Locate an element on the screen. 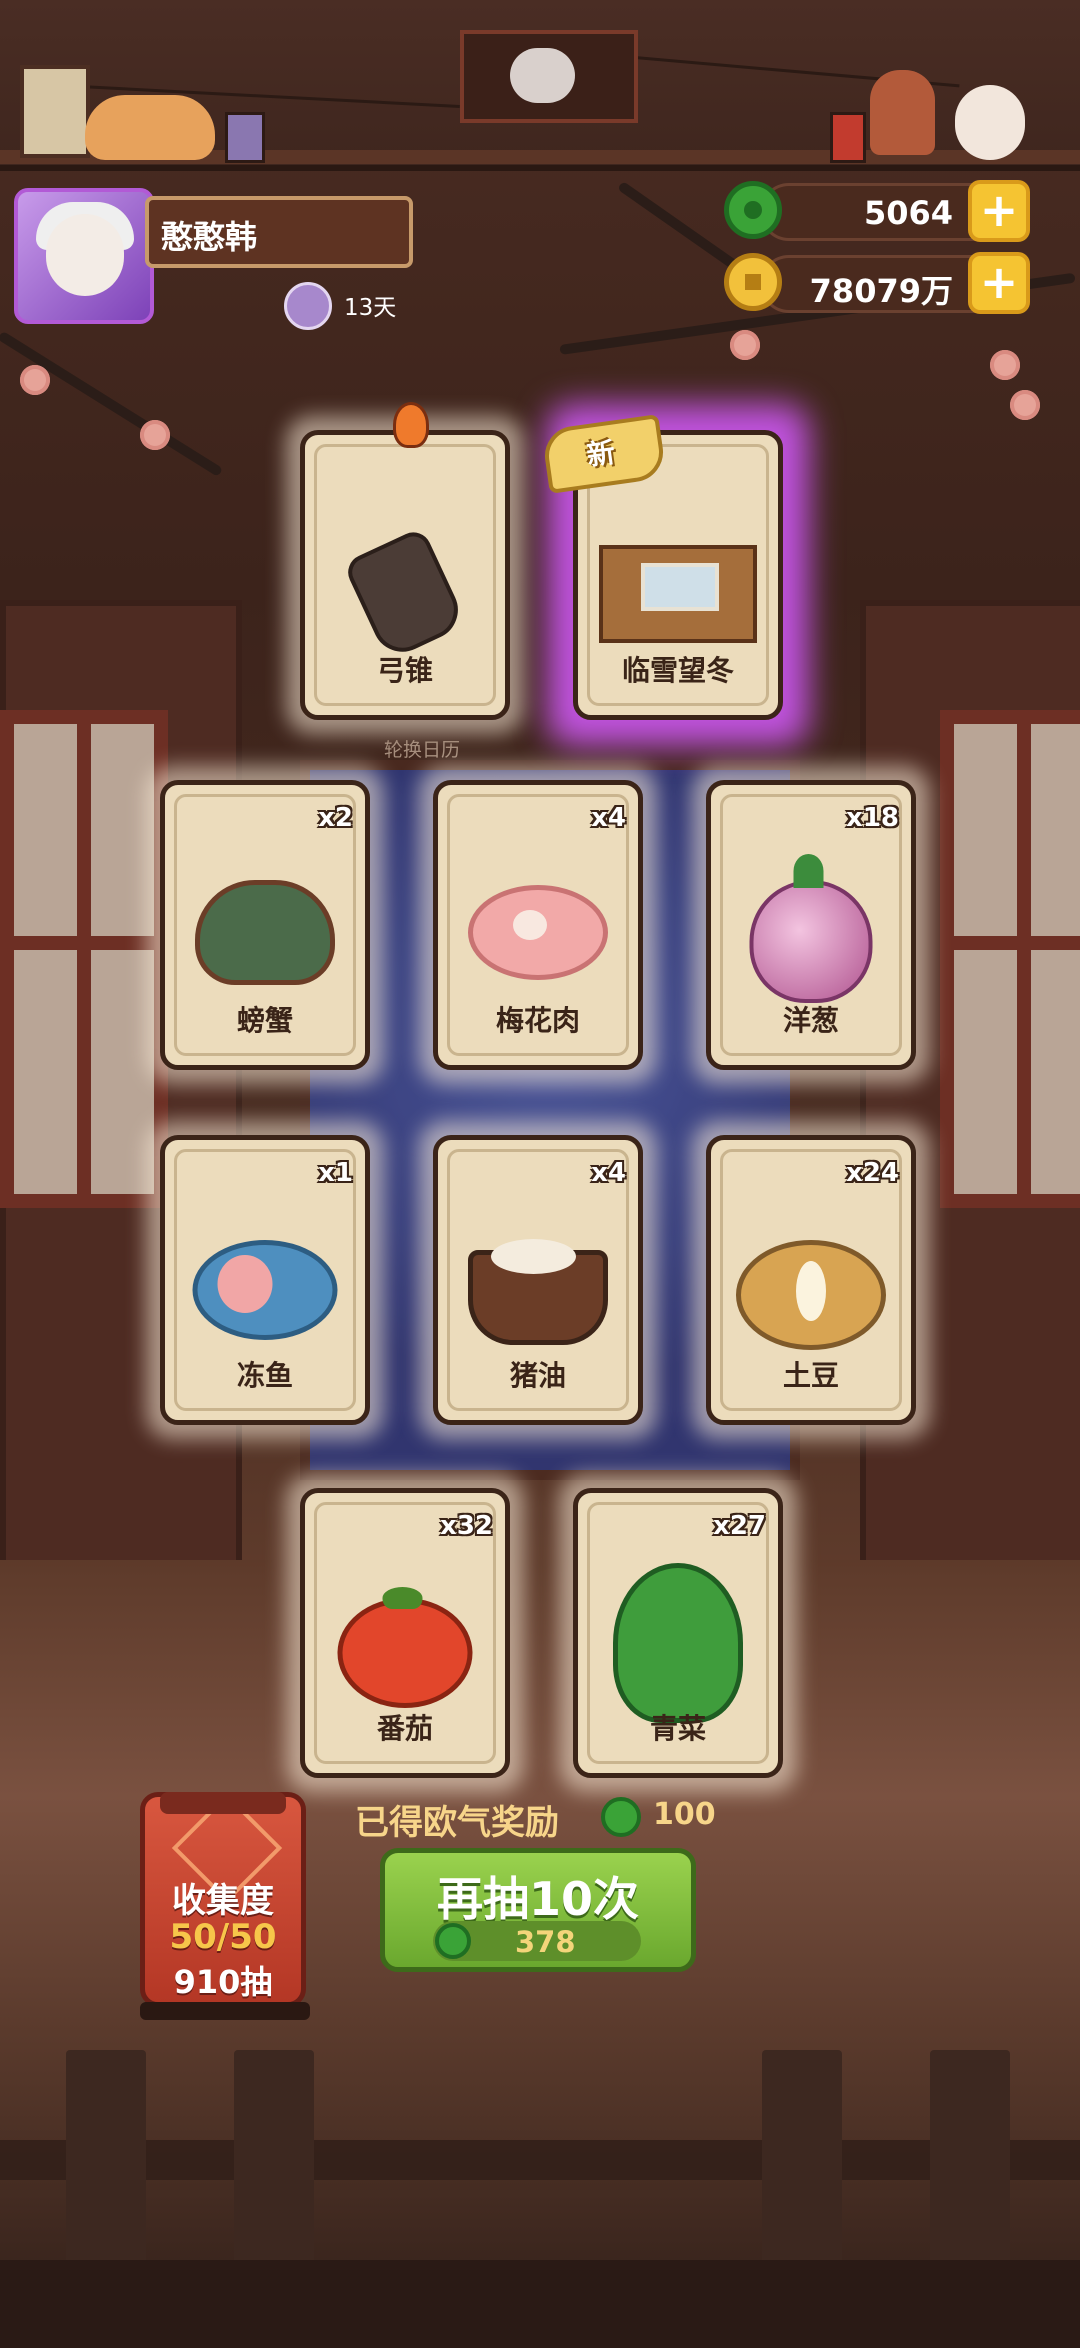  player-name-plate: 憨憨韩 is located at coordinates (279, 232).